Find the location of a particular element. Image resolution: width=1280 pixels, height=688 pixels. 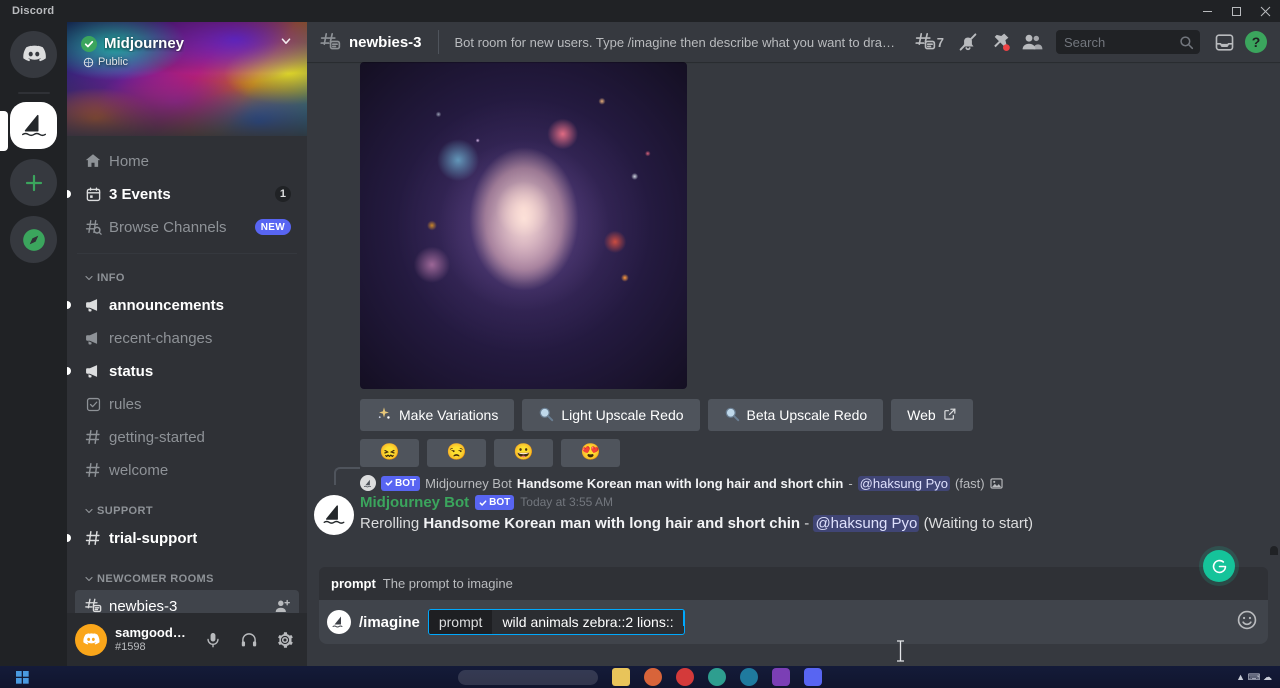

web-button: Web is located at coordinates (932, 415).